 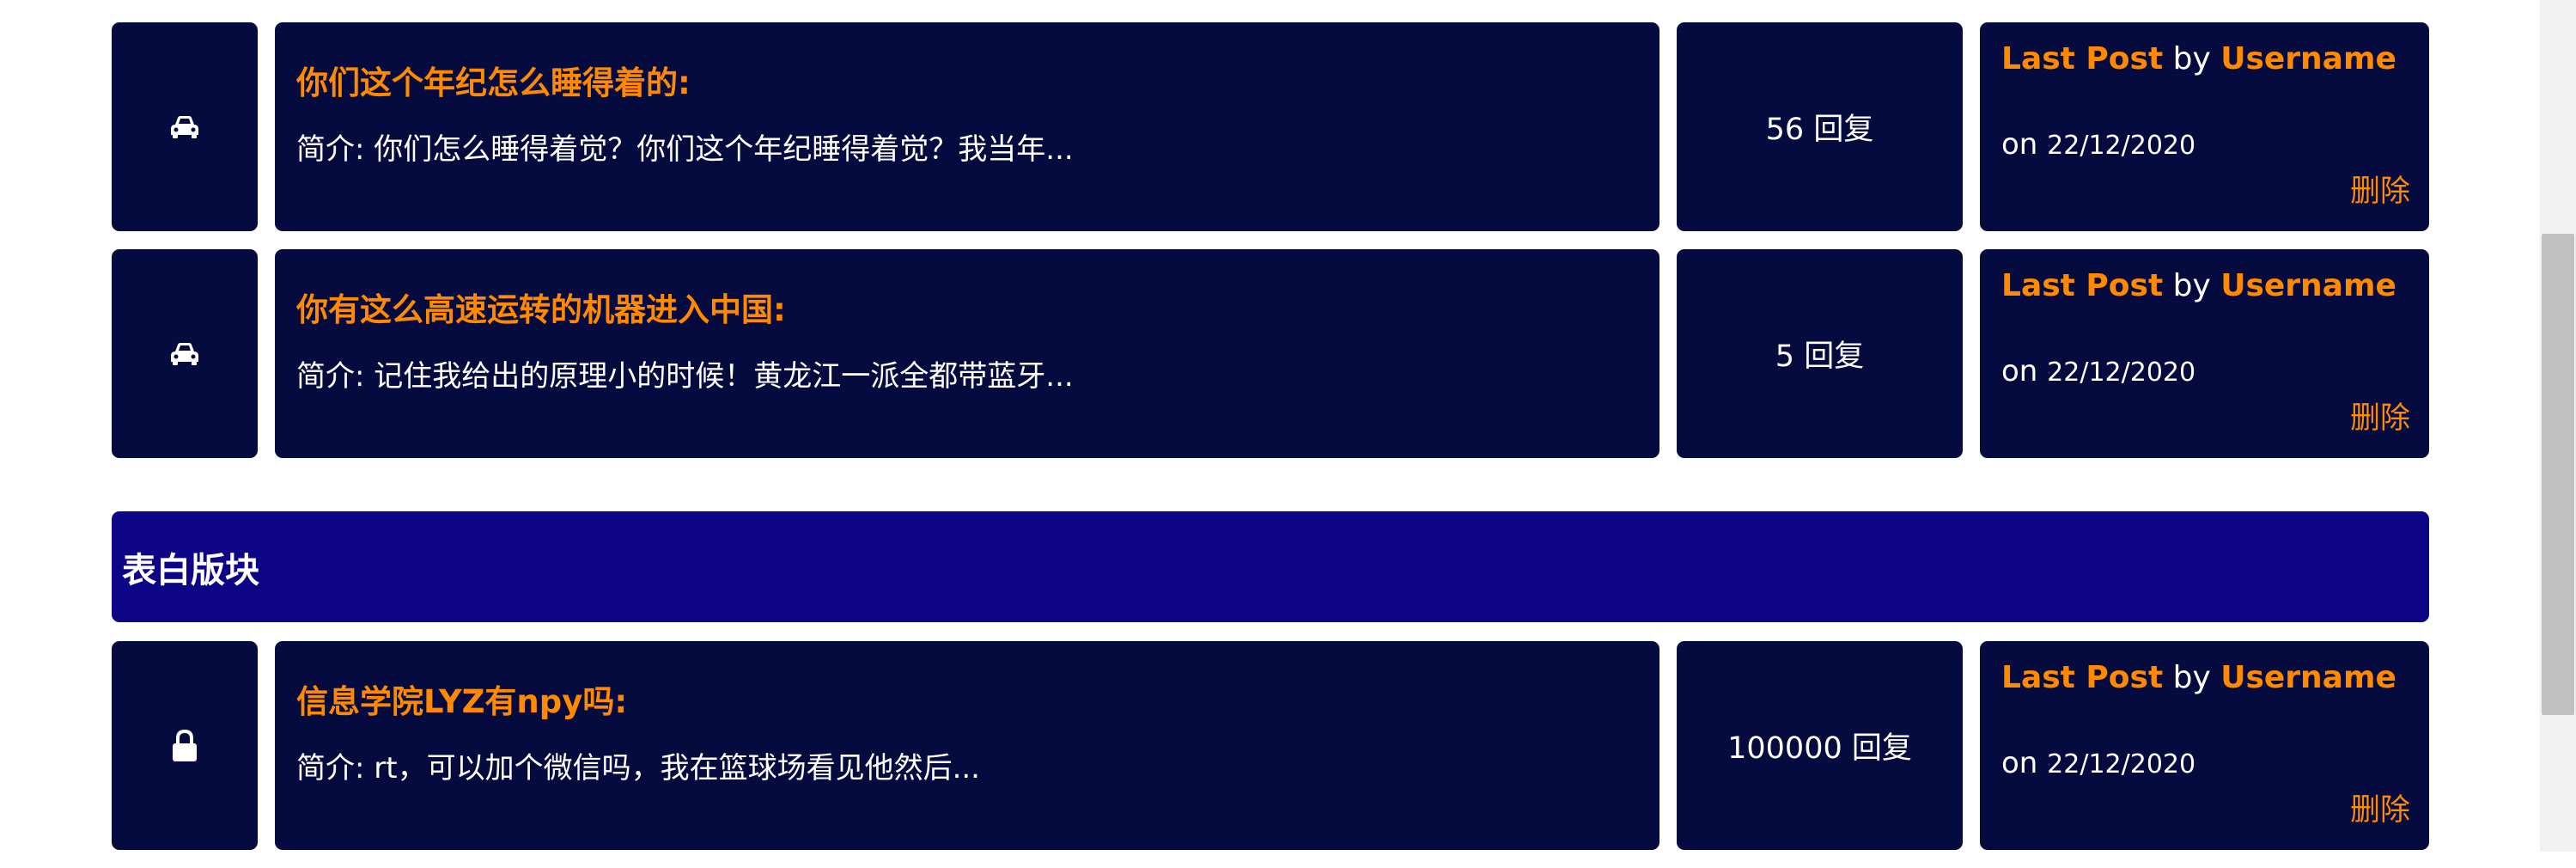 I want to click on reply-count-cell: 100000 回复, so click(x=1820, y=745).